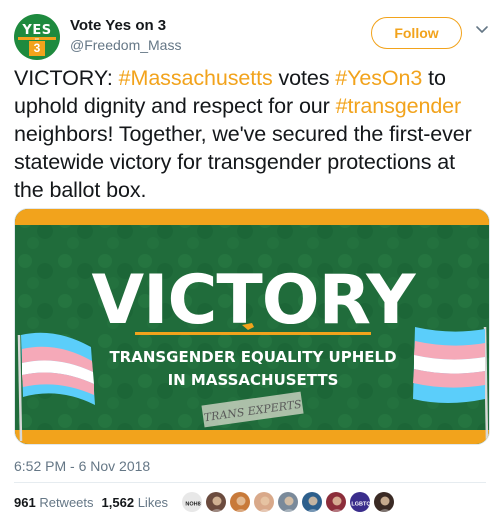 The image size is (500, 527). Describe the element at coordinates (253, 333) in the screenshot. I see `headline-underline` at that location.